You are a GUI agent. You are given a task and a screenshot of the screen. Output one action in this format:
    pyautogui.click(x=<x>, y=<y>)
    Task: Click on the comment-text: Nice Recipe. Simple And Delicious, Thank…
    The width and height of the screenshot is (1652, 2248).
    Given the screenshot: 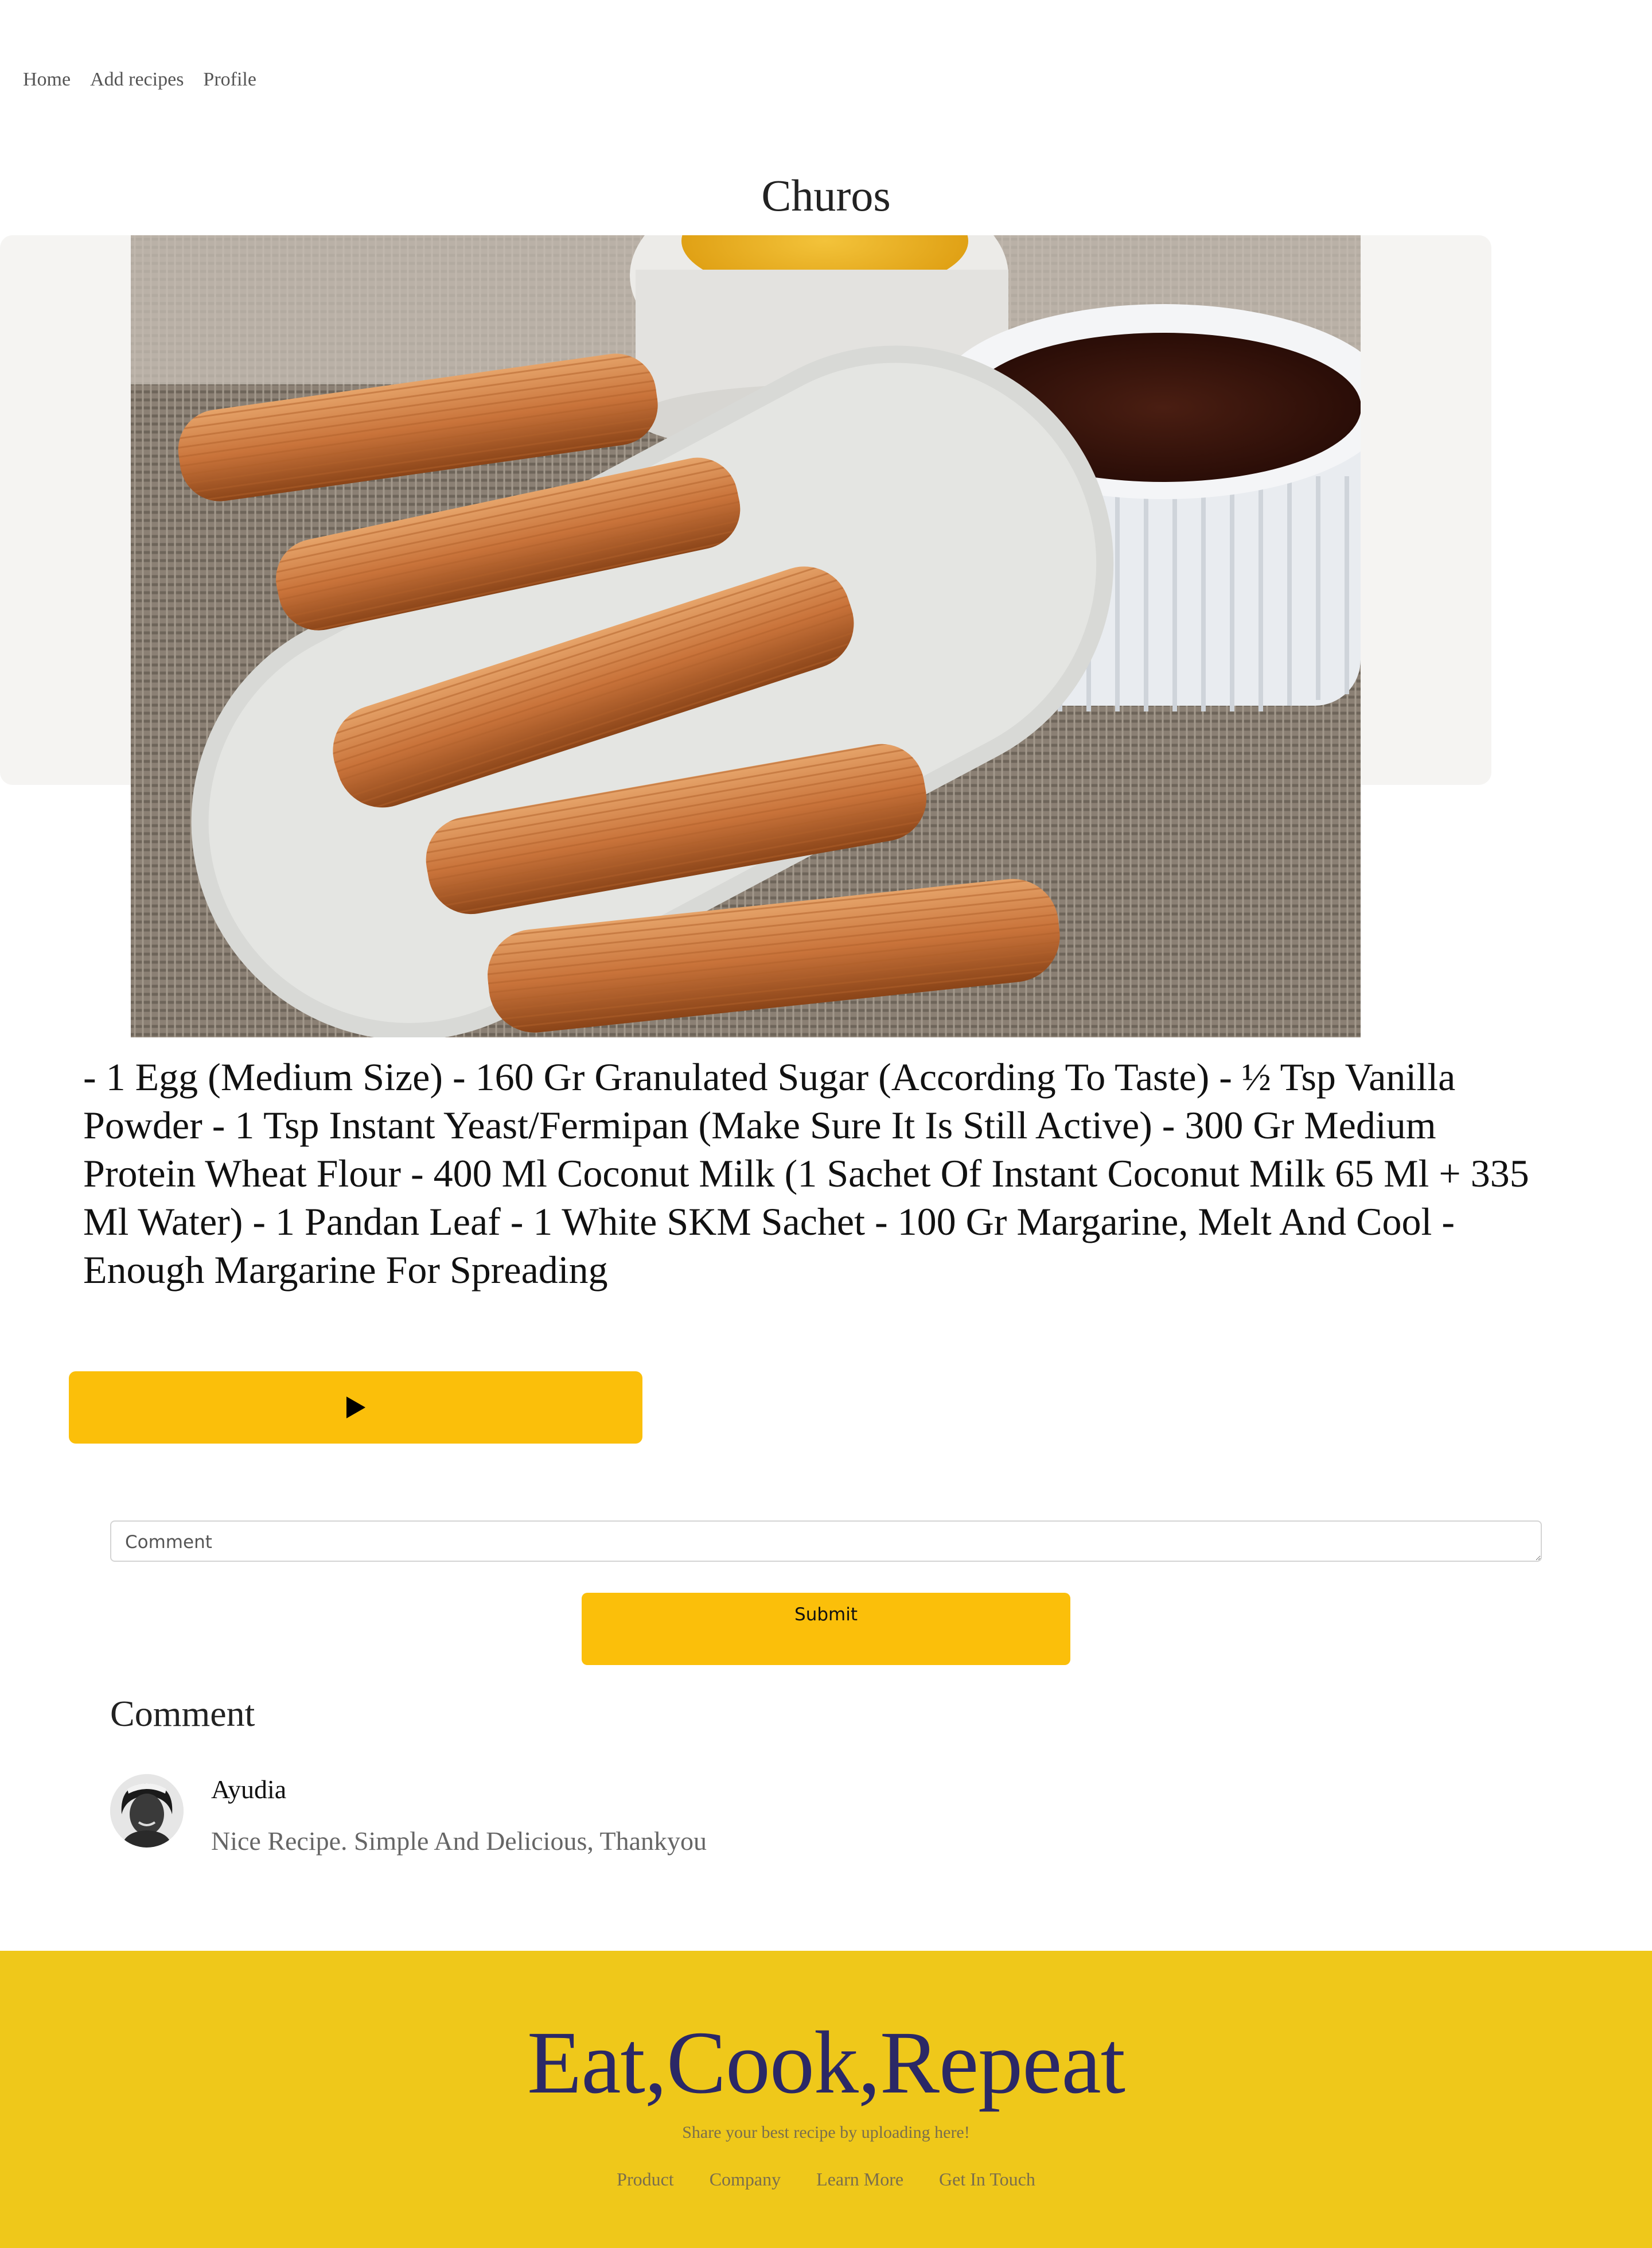 What is the action you would take?
    pyautogui.click(x=459, y=1841)
    